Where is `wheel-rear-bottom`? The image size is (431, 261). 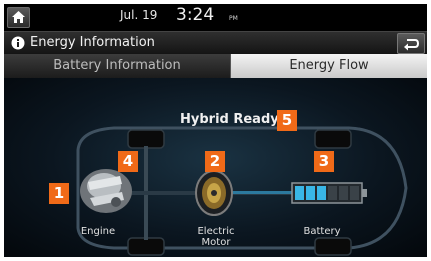
wheel-rear-bottom is located at coordinates (333, 246).